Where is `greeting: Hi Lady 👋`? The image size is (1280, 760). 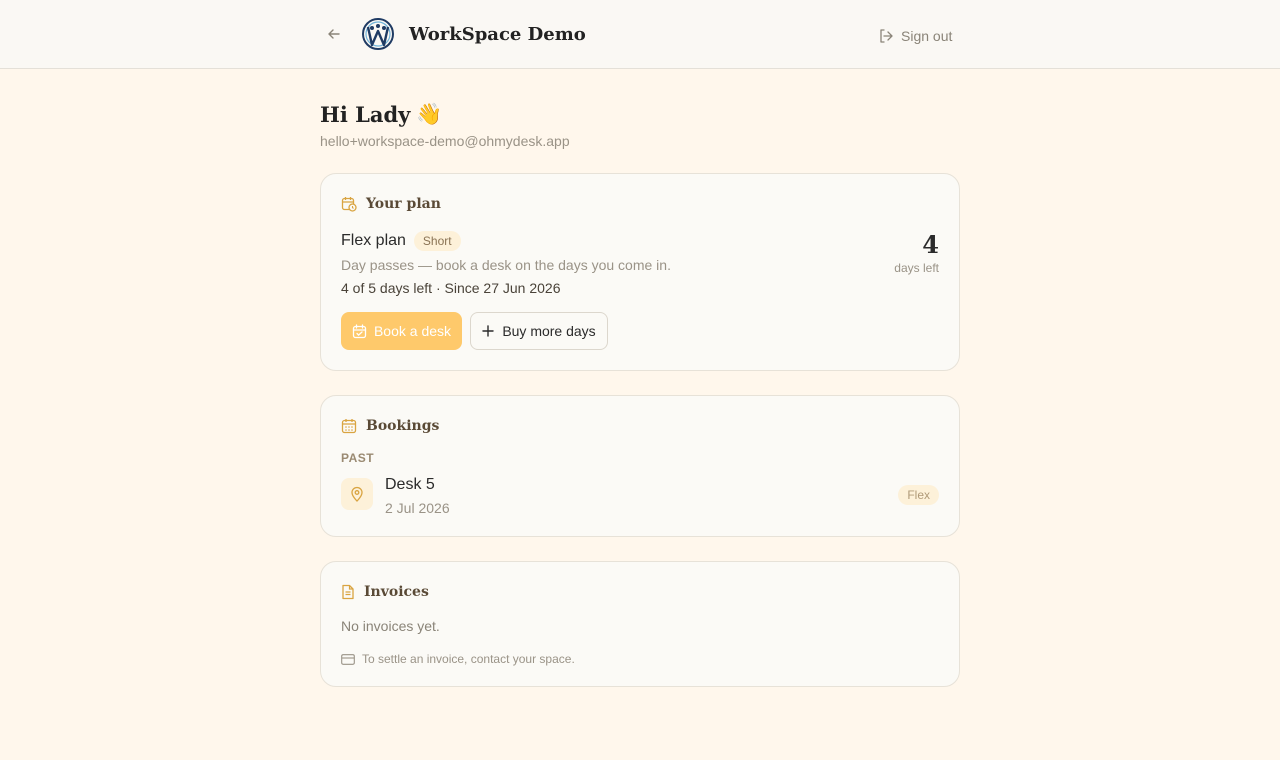
greeting: Hi Lady 👋 is located at coordinates (381, 114).